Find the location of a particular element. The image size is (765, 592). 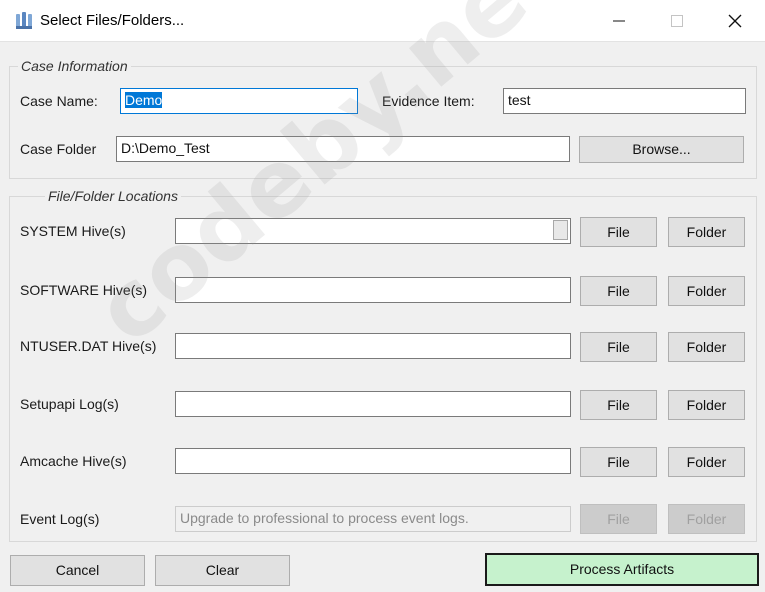

evidence-item-input: test is located at coordinates (624, 101).